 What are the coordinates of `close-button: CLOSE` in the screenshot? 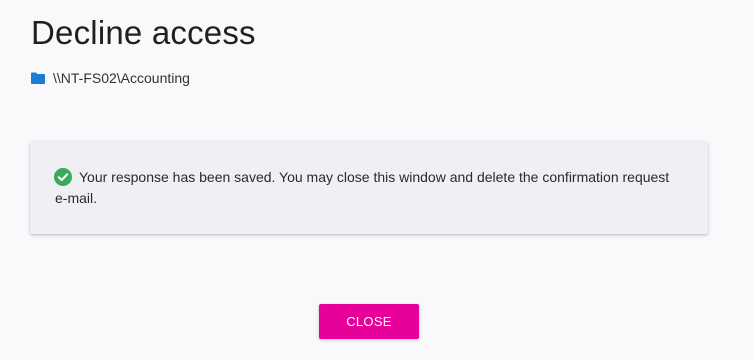 It's located at (369, 321).